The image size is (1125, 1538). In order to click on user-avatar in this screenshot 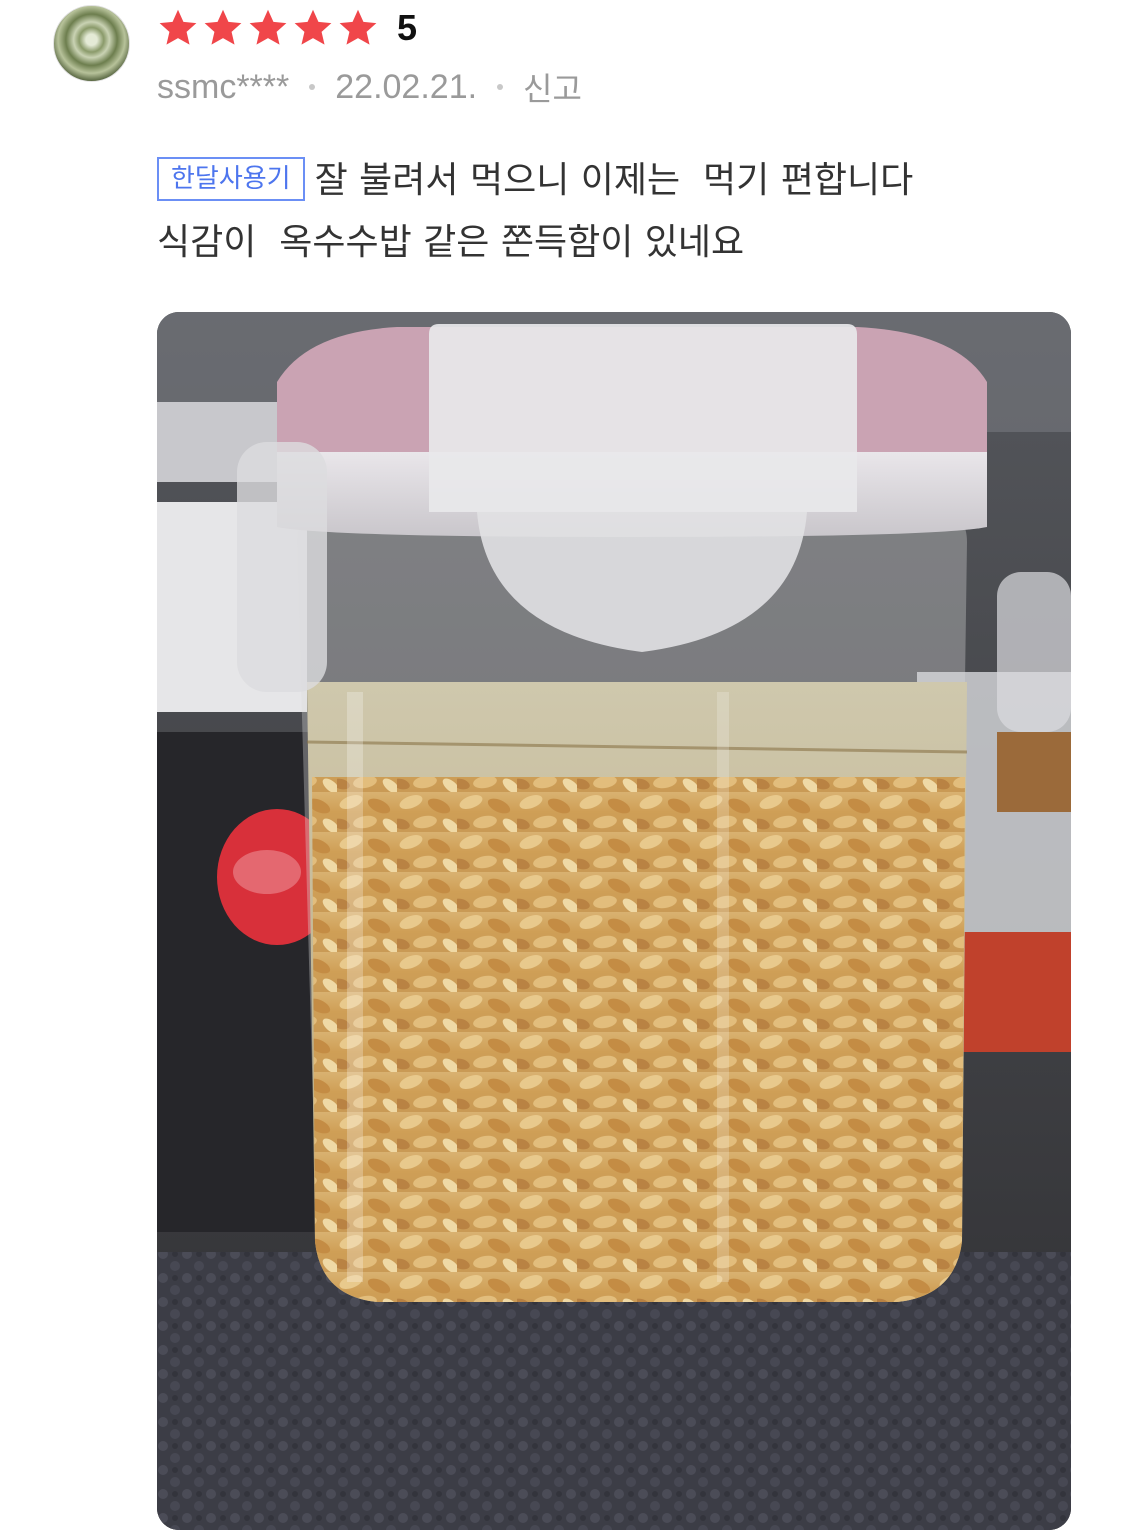, I will do `click(91, 43)`.